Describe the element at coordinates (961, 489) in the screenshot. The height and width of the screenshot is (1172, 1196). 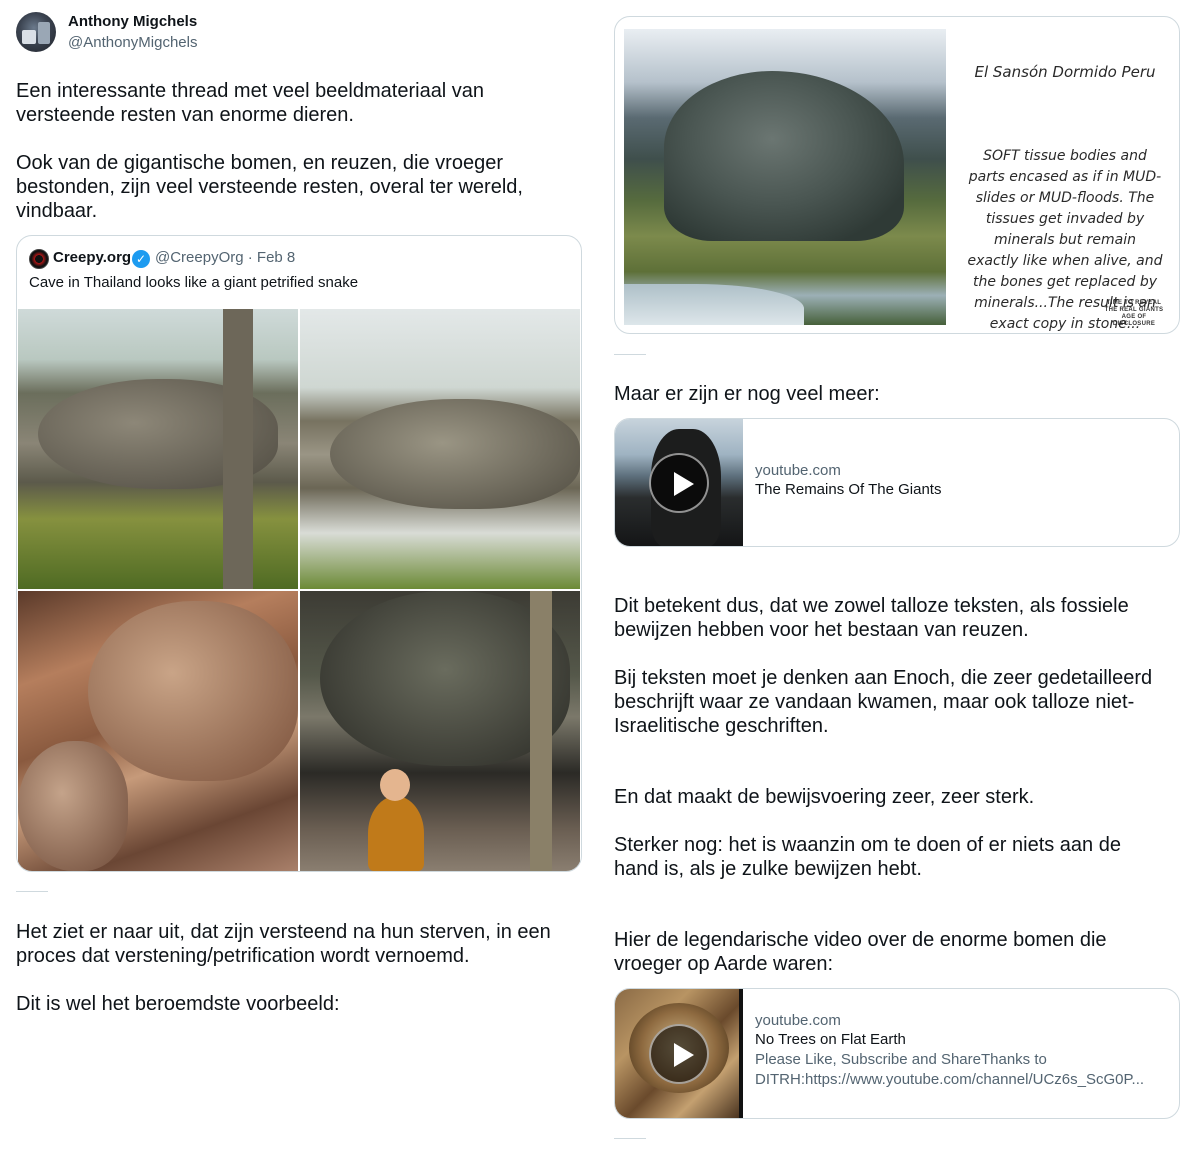
I see `link-title: The Remains Of The Giants` at that location.